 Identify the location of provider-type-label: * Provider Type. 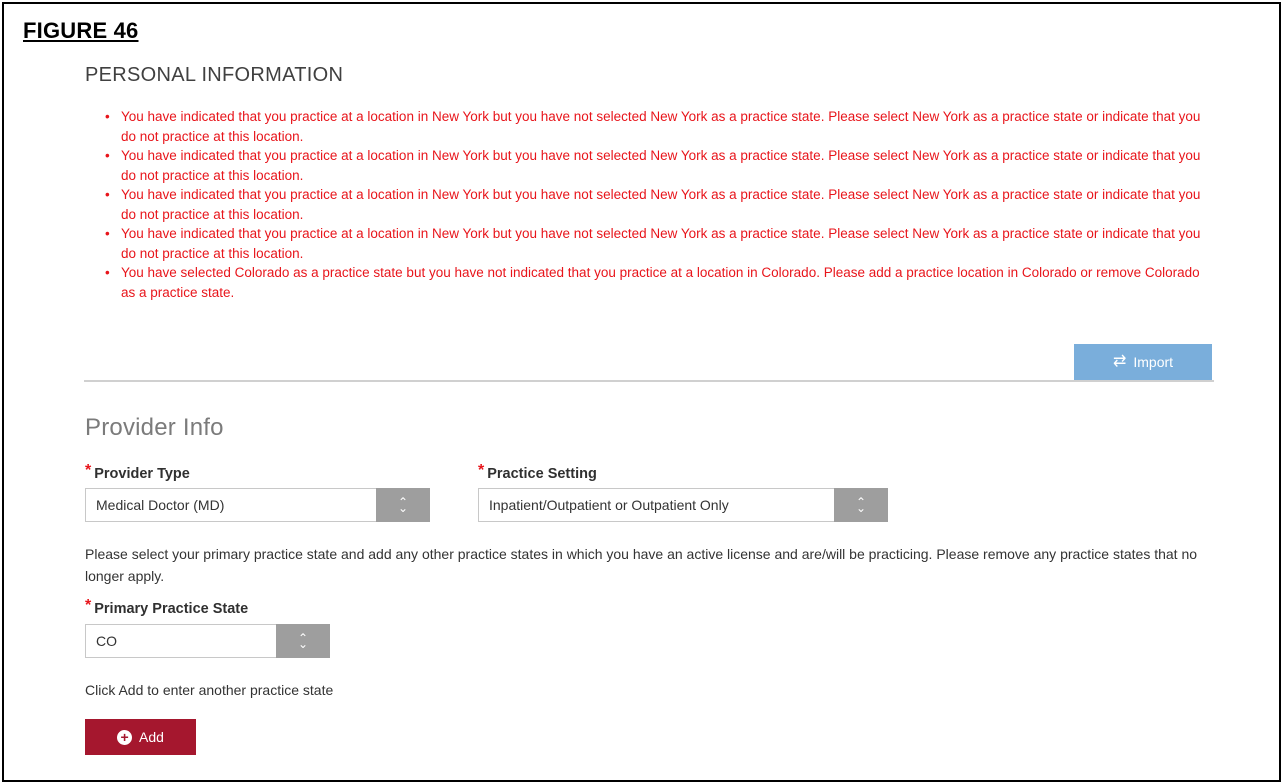
(137, 472).